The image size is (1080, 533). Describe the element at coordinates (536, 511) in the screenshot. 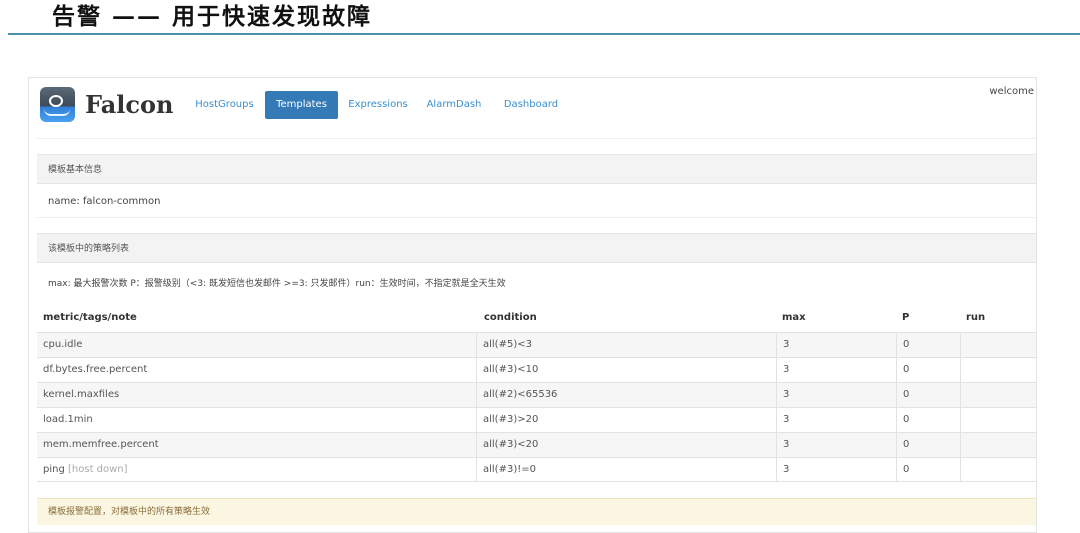

I see `alarm-config-heading: 模板报警配置，对模板中的所有策略生效` at that location.